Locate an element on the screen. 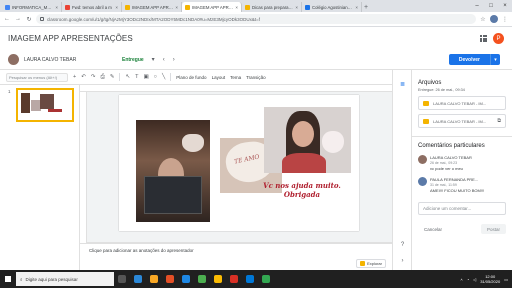 This screenshot has height=288, width=512. network-icon: ◔ is located at coordinates (468, 279).